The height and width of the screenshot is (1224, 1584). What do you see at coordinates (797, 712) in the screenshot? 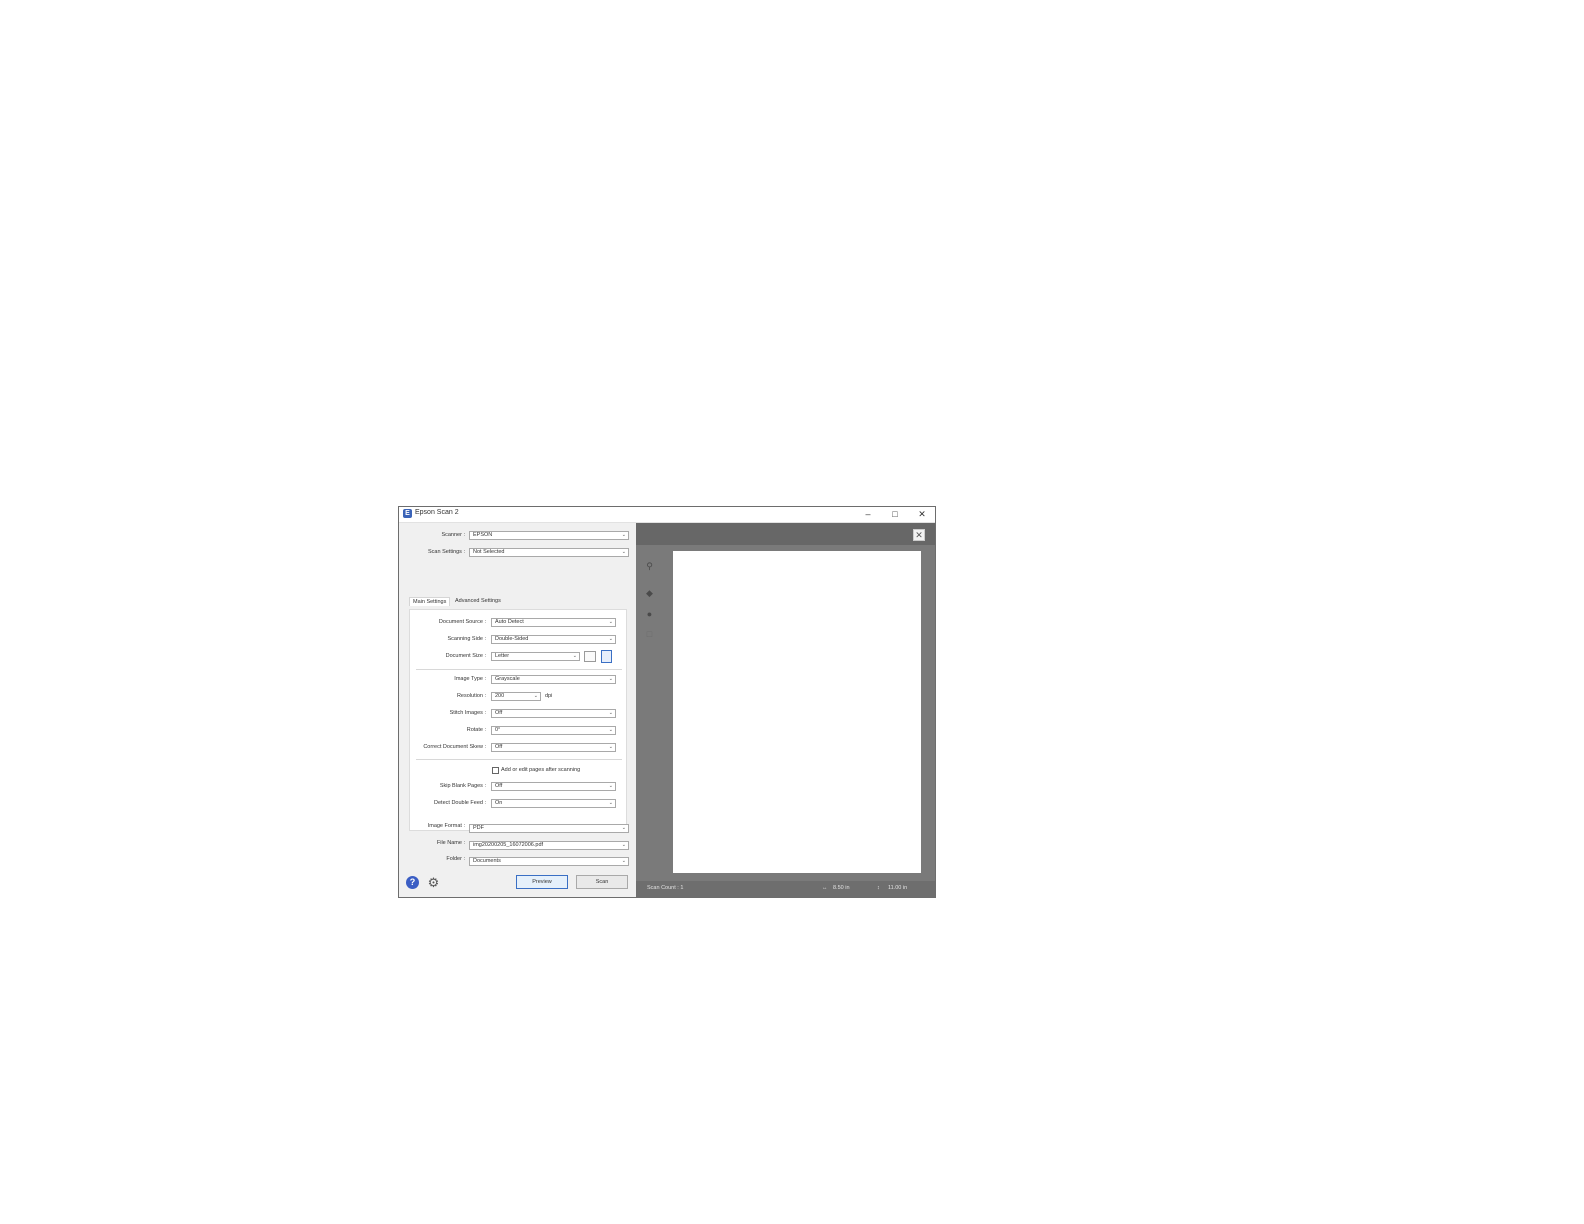
I see `preview-page` at bounding box center [797, 712].